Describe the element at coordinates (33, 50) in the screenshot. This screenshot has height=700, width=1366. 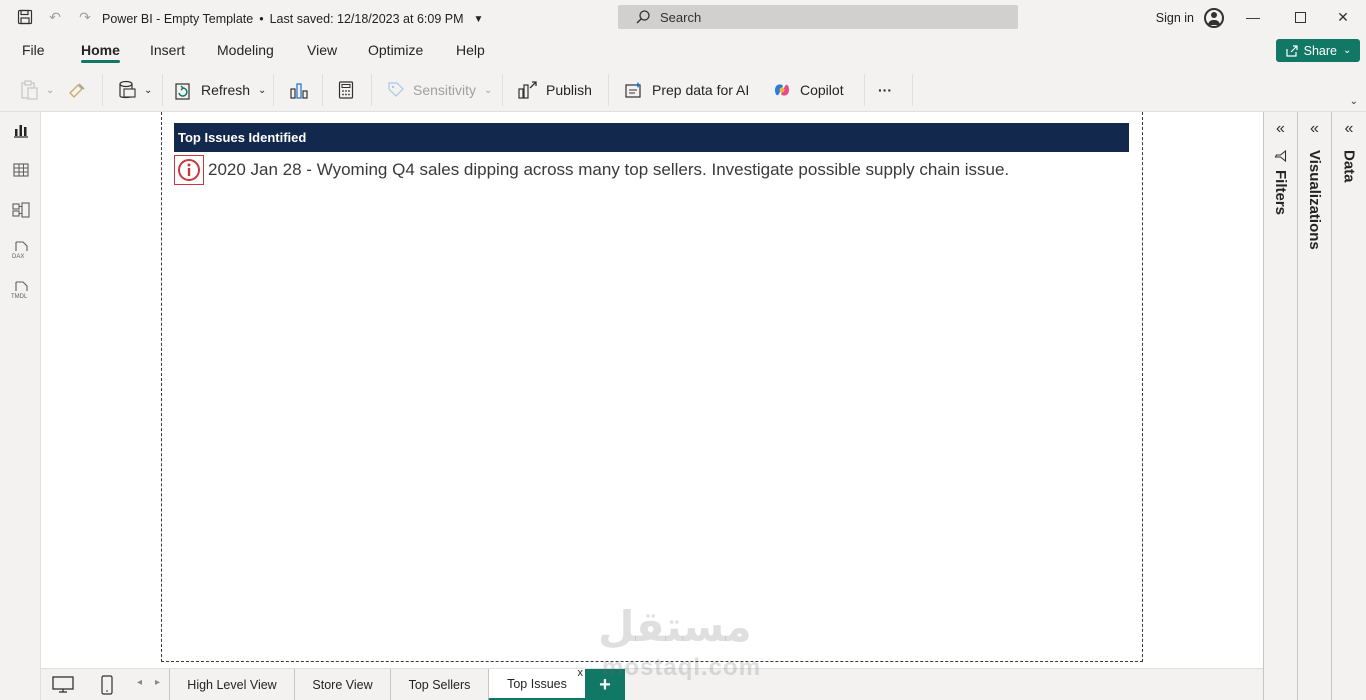
I see `menu-file: File` at that location.